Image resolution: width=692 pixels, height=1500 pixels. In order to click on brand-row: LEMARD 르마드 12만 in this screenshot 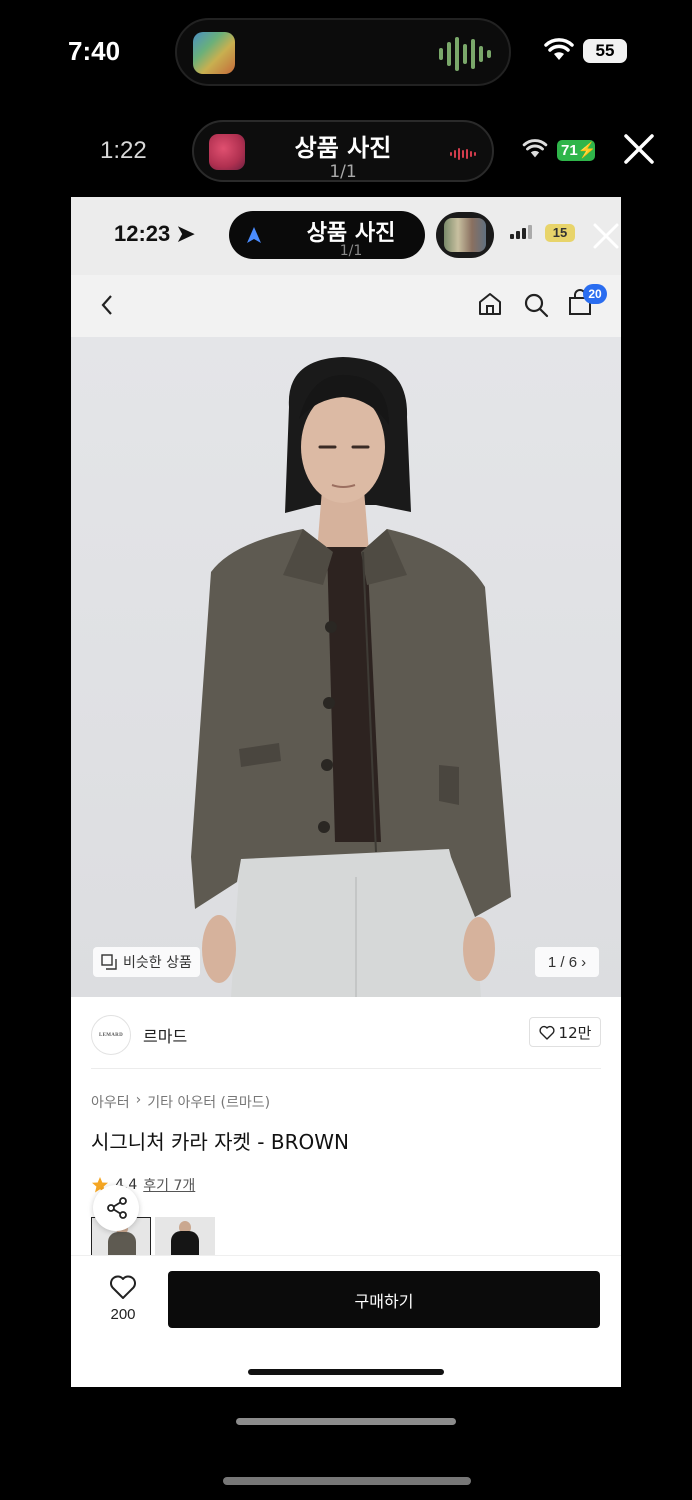, I will do `click(346, 1032)`.